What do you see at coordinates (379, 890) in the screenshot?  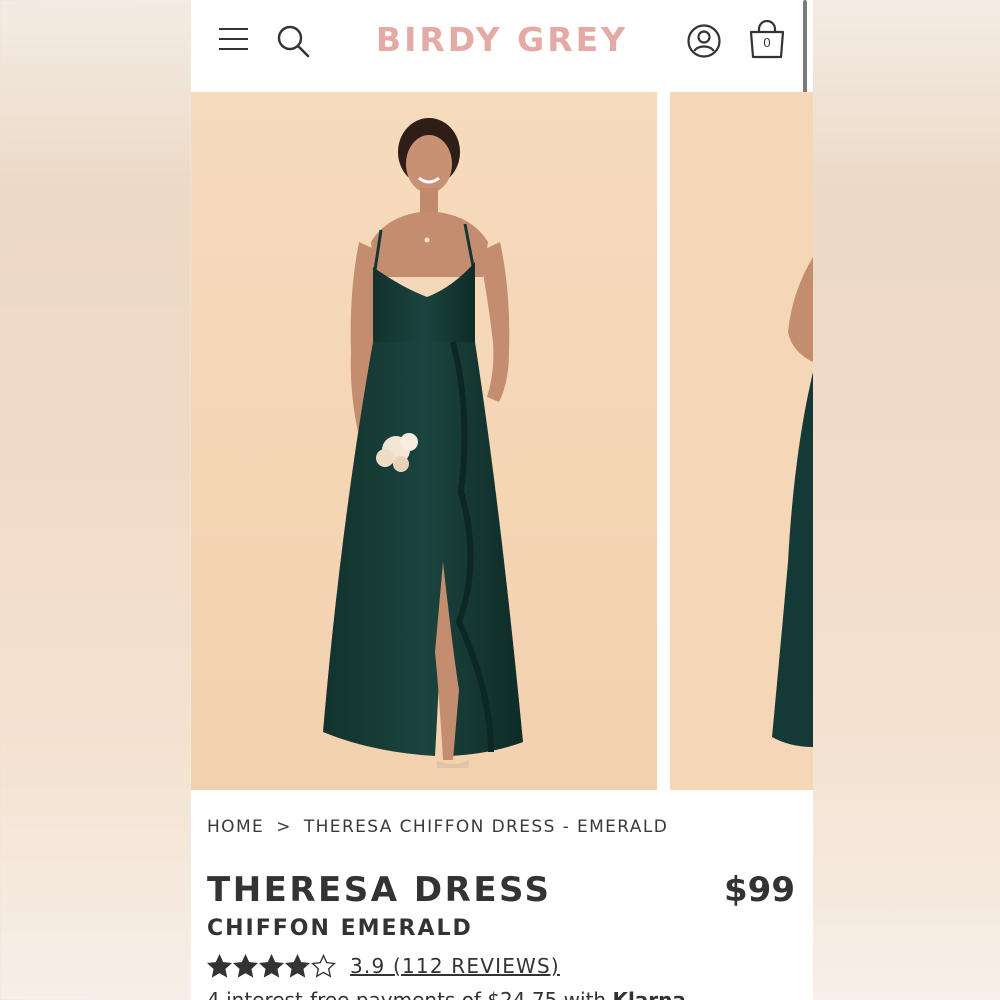 I see `product-title: THERESA DRESS` at bounding box center [379, 890].